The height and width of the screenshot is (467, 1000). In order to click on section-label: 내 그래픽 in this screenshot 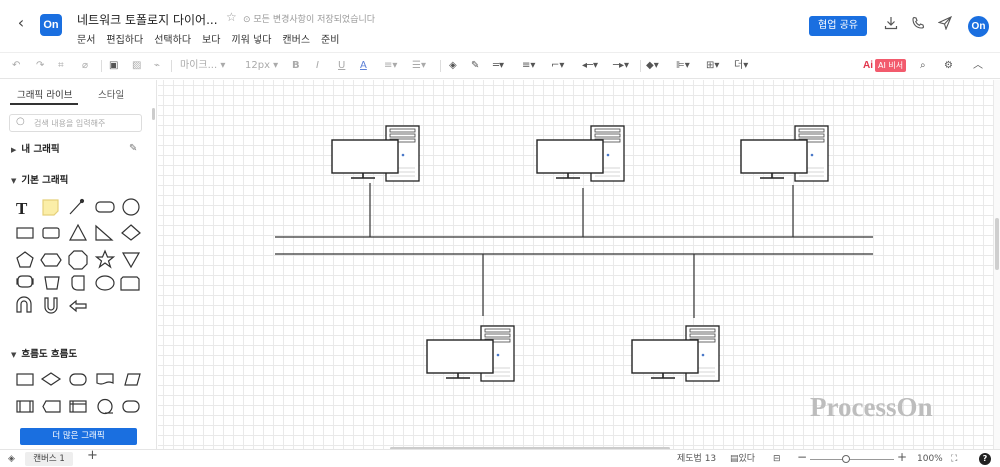, I will do `click(40, 149)`.